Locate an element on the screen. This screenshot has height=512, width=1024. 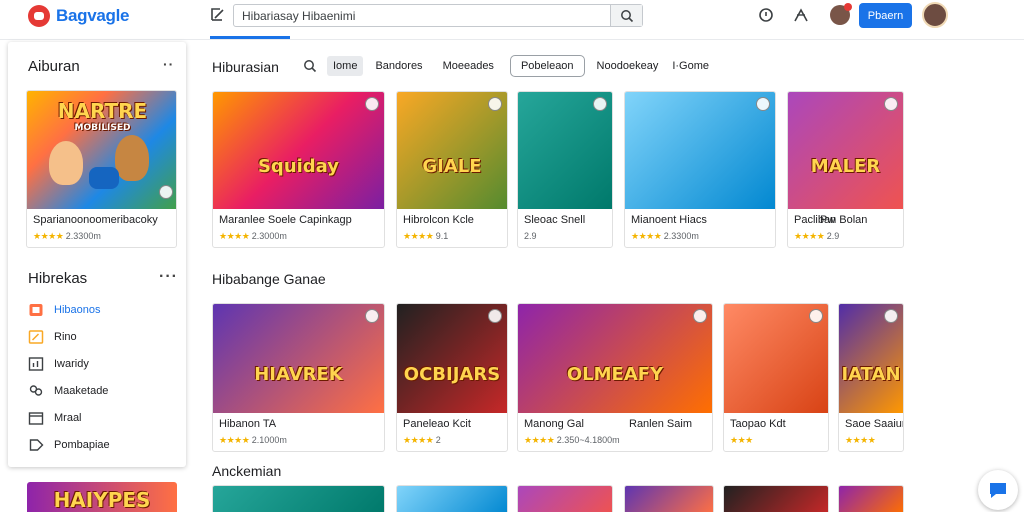
filter-chip: I·Gome is located at coordinates (690, 66).